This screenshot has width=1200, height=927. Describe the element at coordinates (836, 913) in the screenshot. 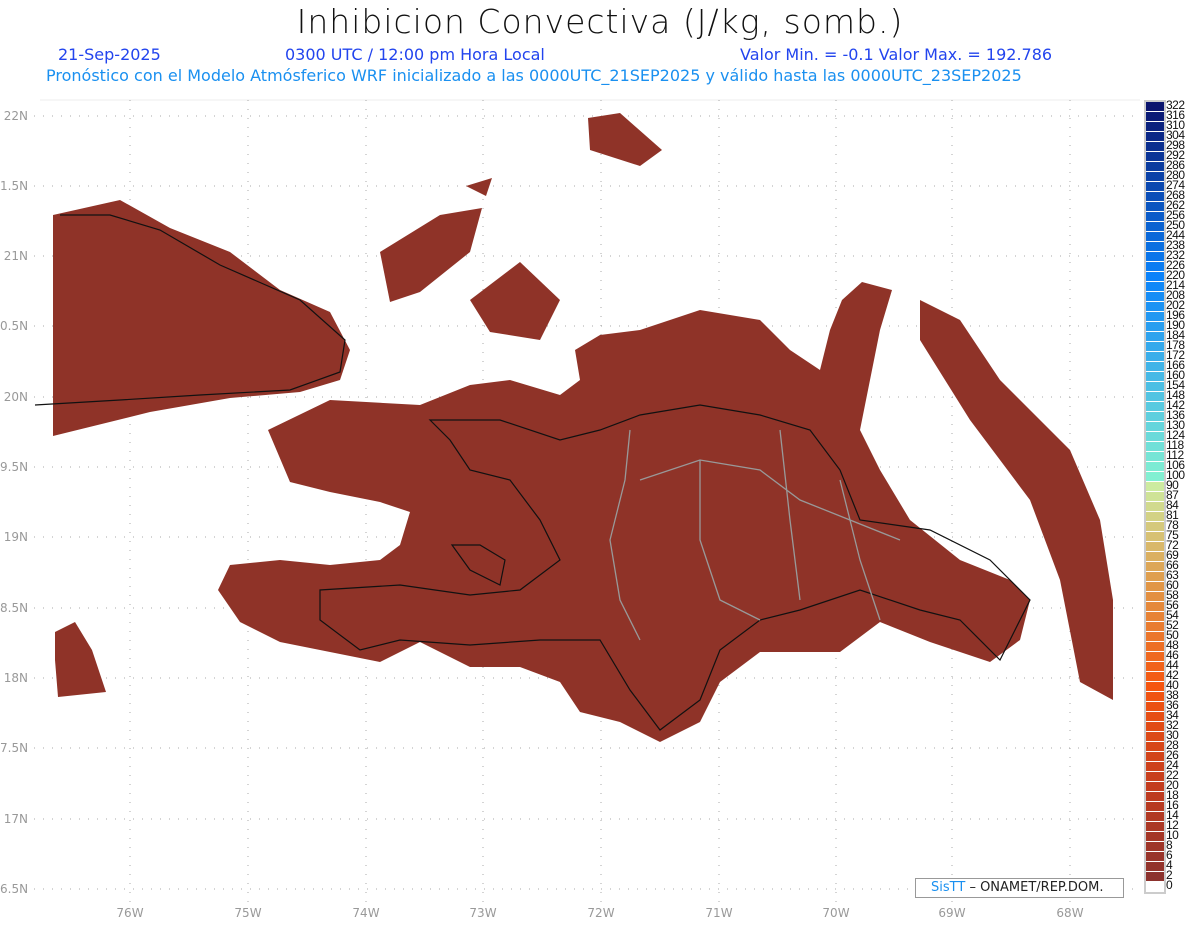

I see `longitude-label: 70W` at that location.